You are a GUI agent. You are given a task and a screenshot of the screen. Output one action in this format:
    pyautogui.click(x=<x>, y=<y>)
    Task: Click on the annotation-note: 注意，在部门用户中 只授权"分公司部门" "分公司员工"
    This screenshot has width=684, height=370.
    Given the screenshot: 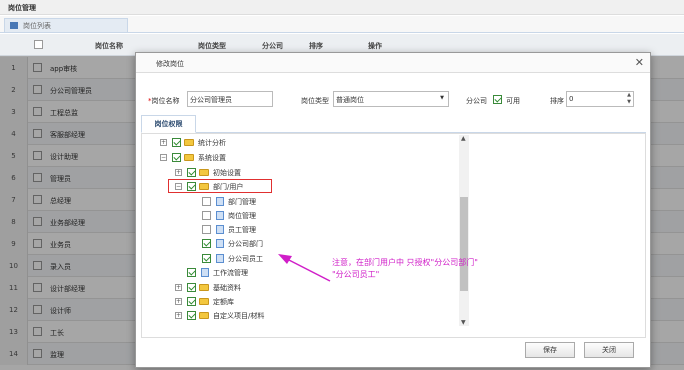 What is the action you would take?
    pyautogui.click(x=405, y=269)
    